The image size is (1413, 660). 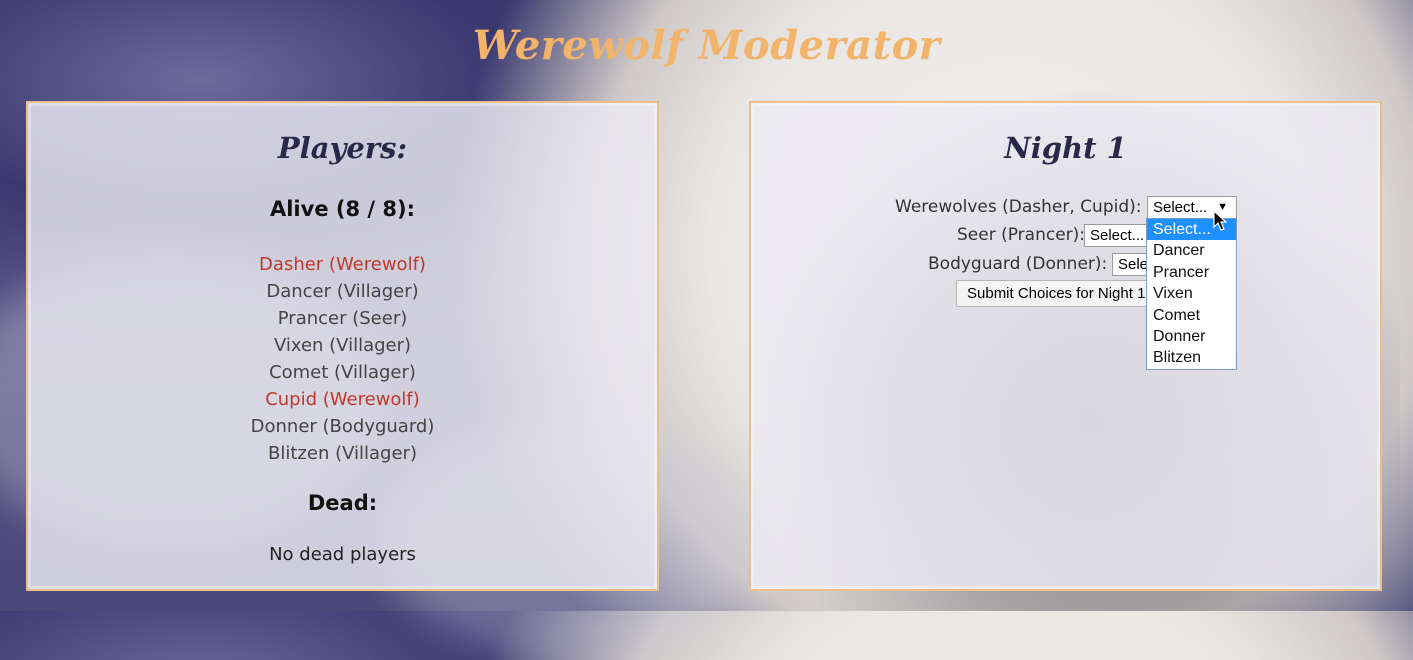 I want to click on player-item: Prancer (Seer), so click(x=342, y=318).